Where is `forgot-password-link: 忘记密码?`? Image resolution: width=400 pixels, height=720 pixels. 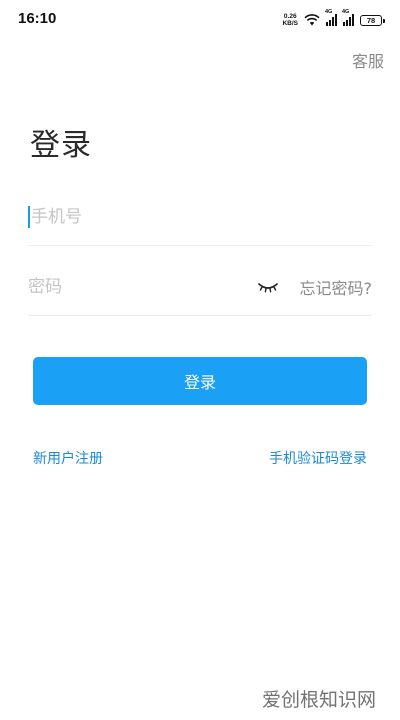 forgot-password-link: 忘记密码? is located at coordinates (336, 287).